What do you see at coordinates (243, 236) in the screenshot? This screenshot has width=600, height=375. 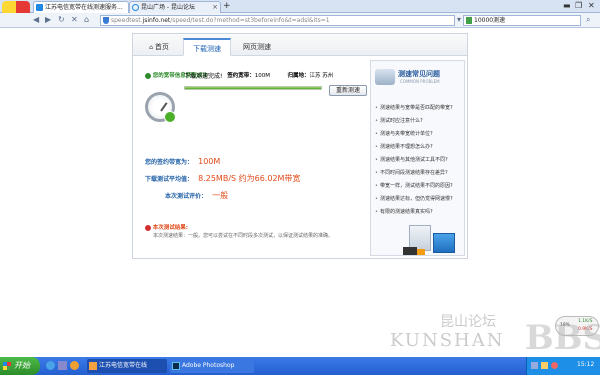 I see `conclusion-text: 本次测速结果：一般。您可以尝试在不同时段多次测试，以保证测试结果的准确。` at bounding box center [243, 236].